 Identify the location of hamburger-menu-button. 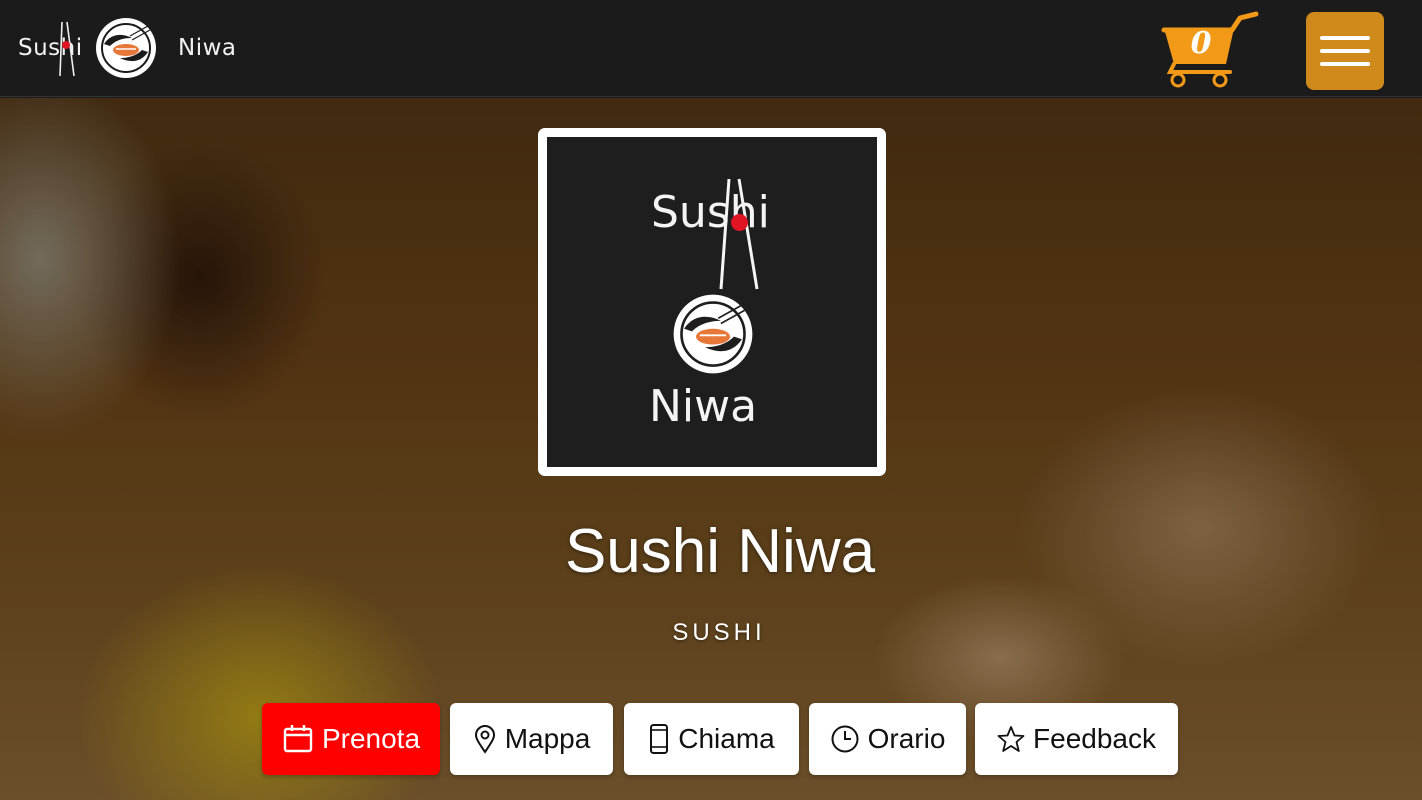
(1345, 51).